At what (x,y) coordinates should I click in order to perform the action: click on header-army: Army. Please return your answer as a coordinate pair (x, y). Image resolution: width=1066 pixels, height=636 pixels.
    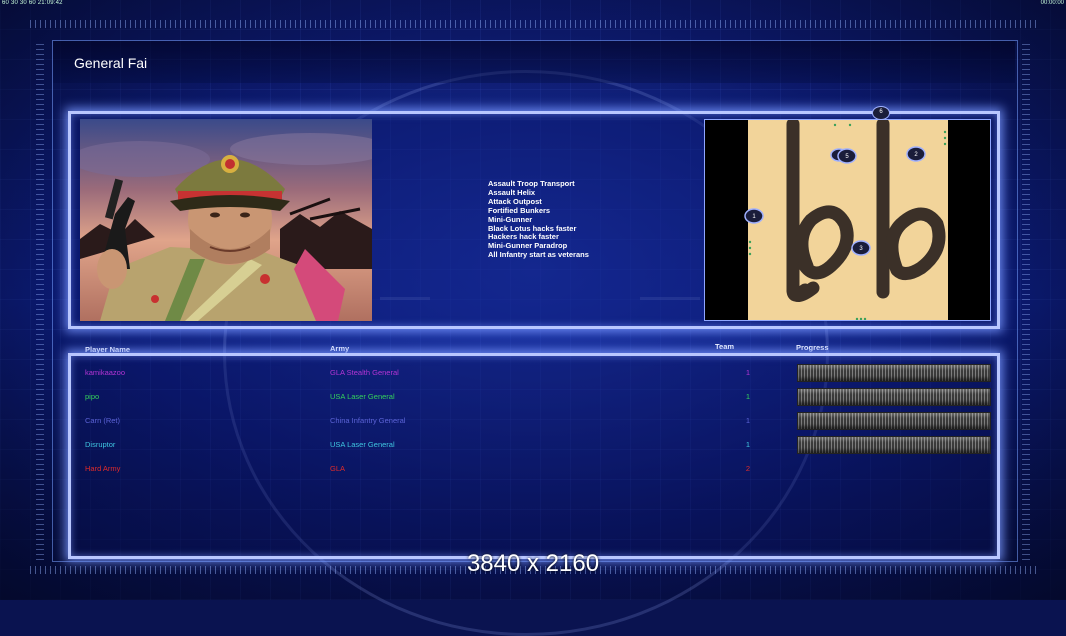
    Looking at the image, I should click on (340, 348).